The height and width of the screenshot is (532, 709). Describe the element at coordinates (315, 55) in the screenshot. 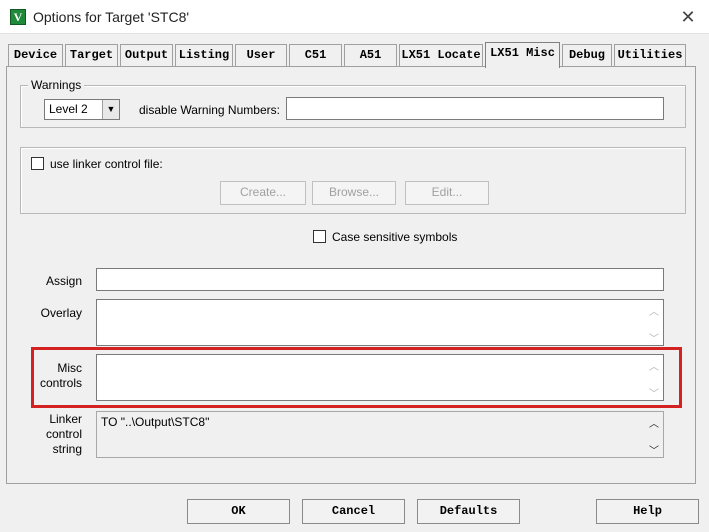

I see `tab-c51: C51` at that location.